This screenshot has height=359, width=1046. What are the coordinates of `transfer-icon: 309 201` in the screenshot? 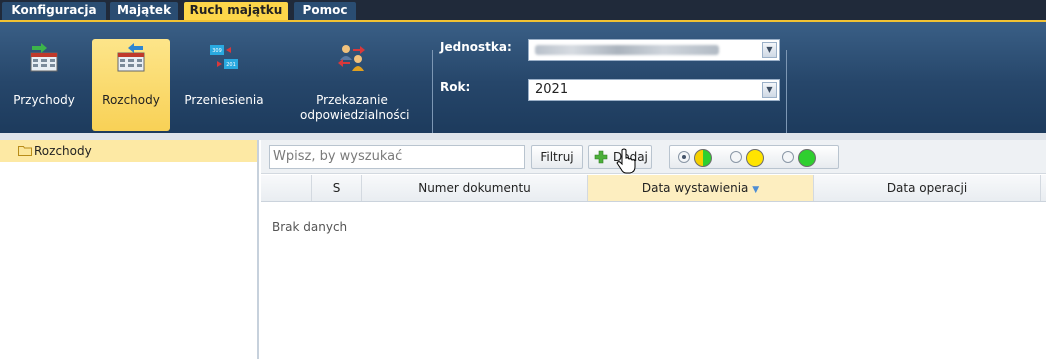 It's located at (224, 57).